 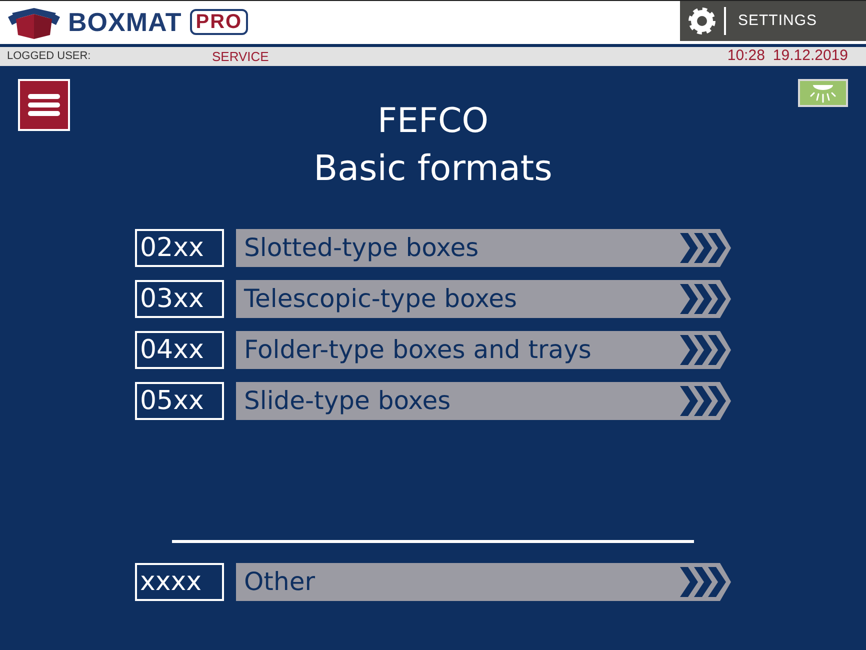 What do you see at coordinates (219, 22) in the screenshot?
I see `pro-badge: PRO` at bounding box center [219, 22].